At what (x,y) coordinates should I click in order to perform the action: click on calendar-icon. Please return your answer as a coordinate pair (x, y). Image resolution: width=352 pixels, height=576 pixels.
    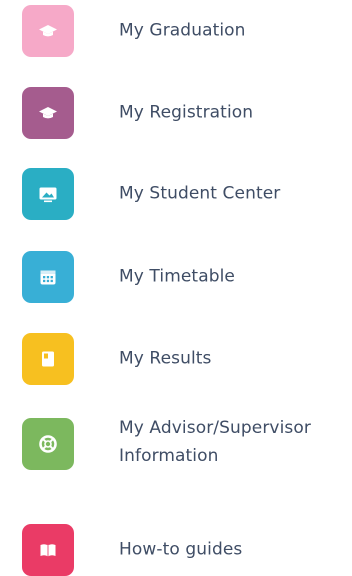
    Looking at the image, I should click on (48, 277).